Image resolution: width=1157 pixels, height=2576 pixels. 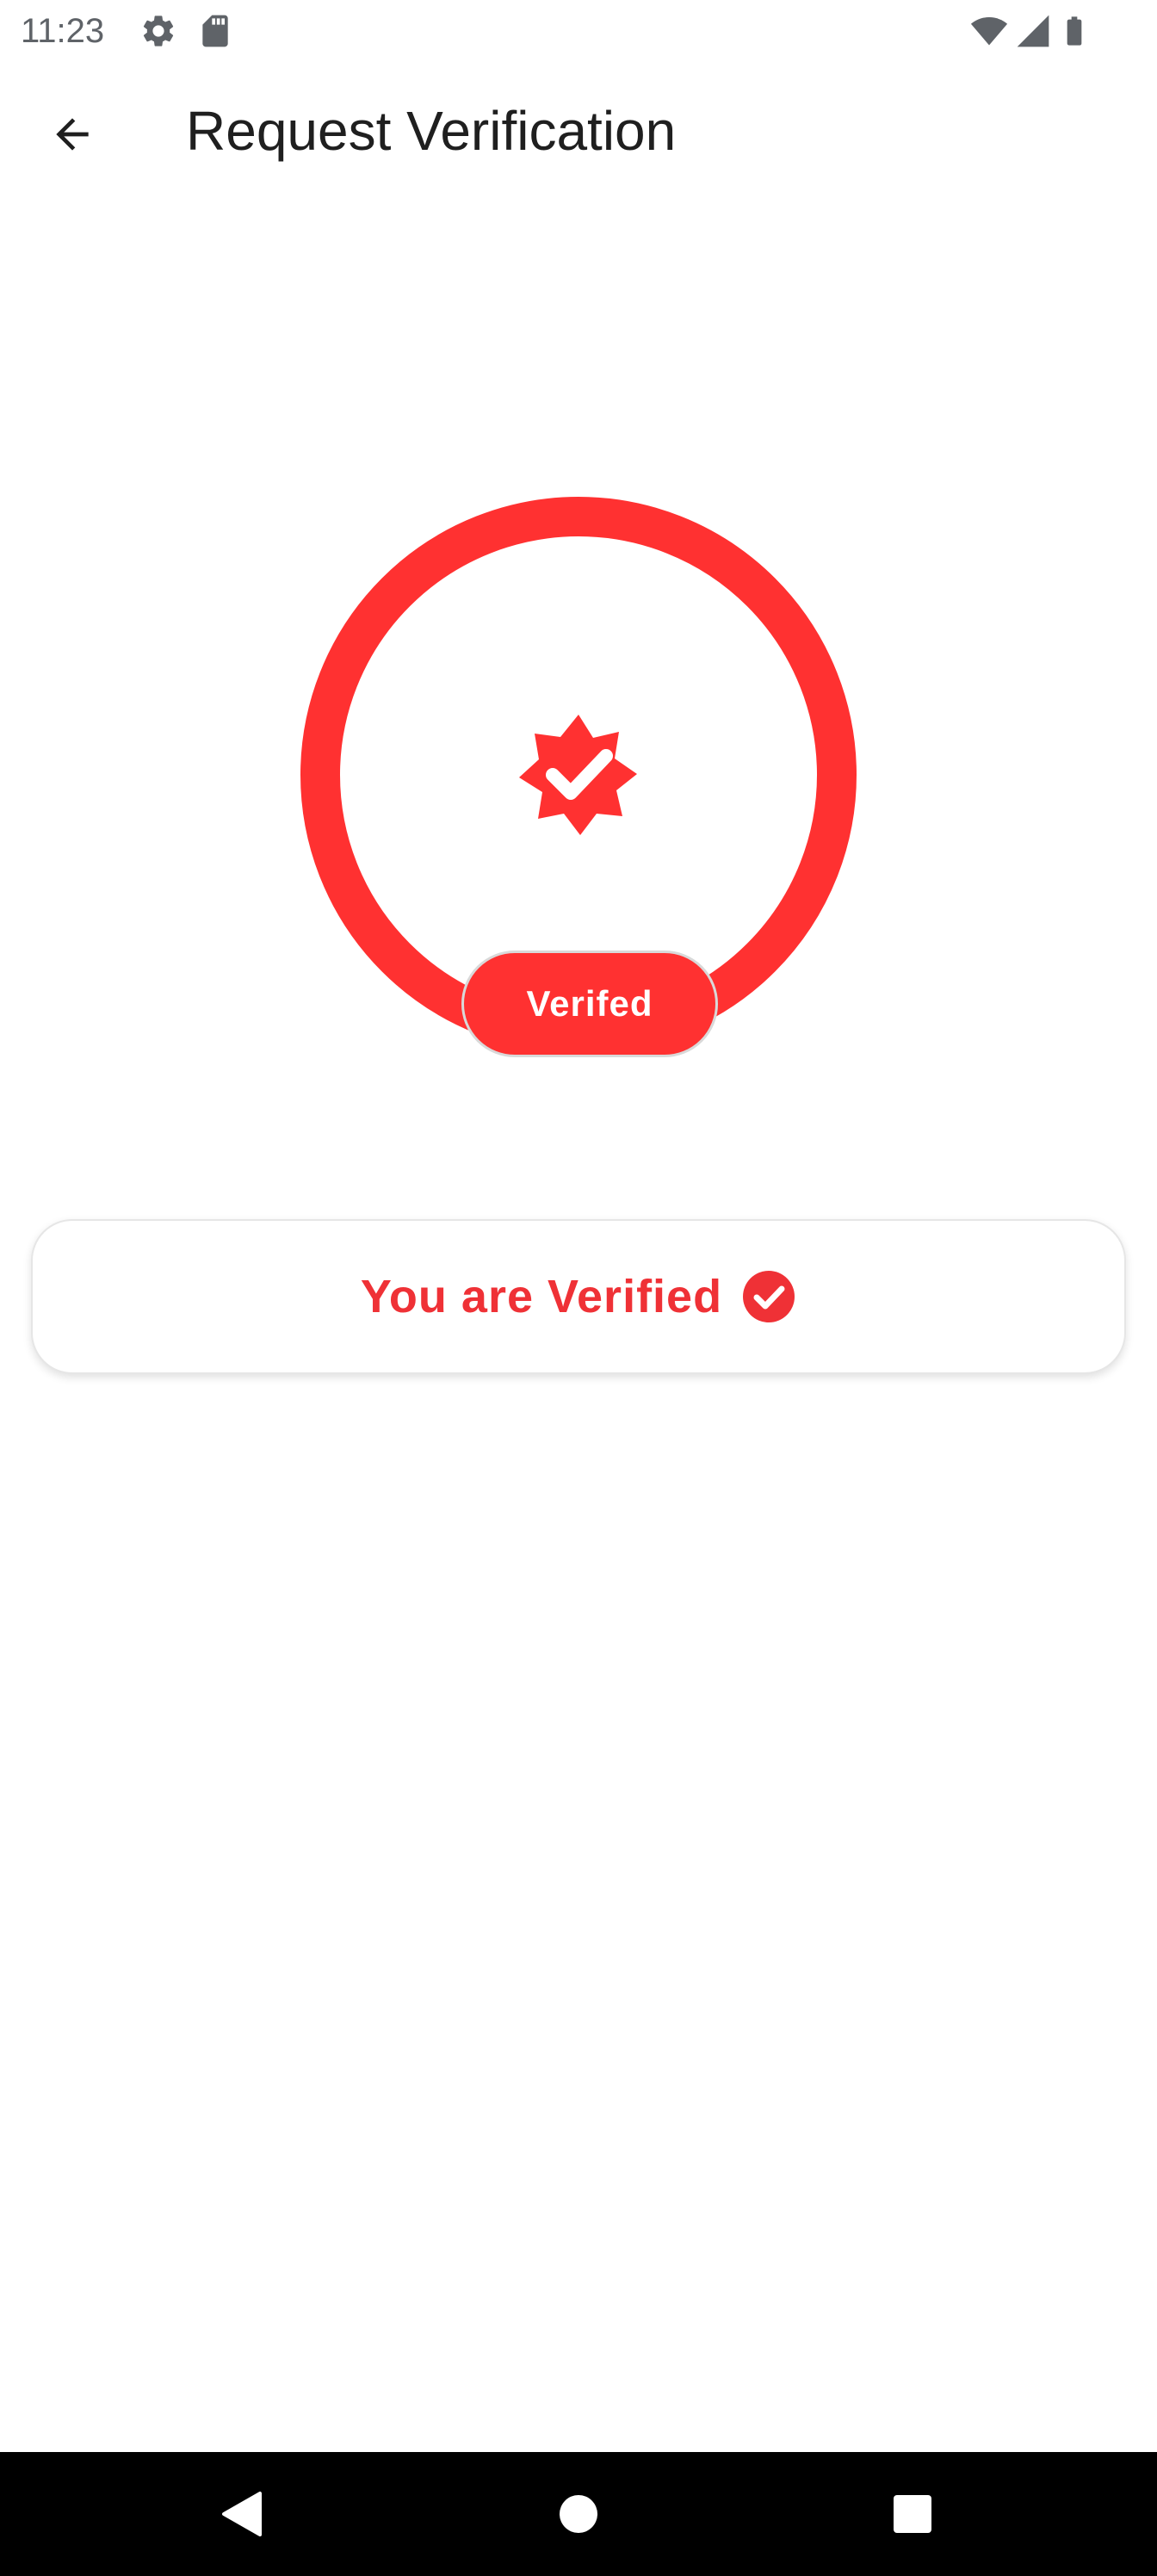 I want to click on nav-back-button, so click(x=241, y=2514).